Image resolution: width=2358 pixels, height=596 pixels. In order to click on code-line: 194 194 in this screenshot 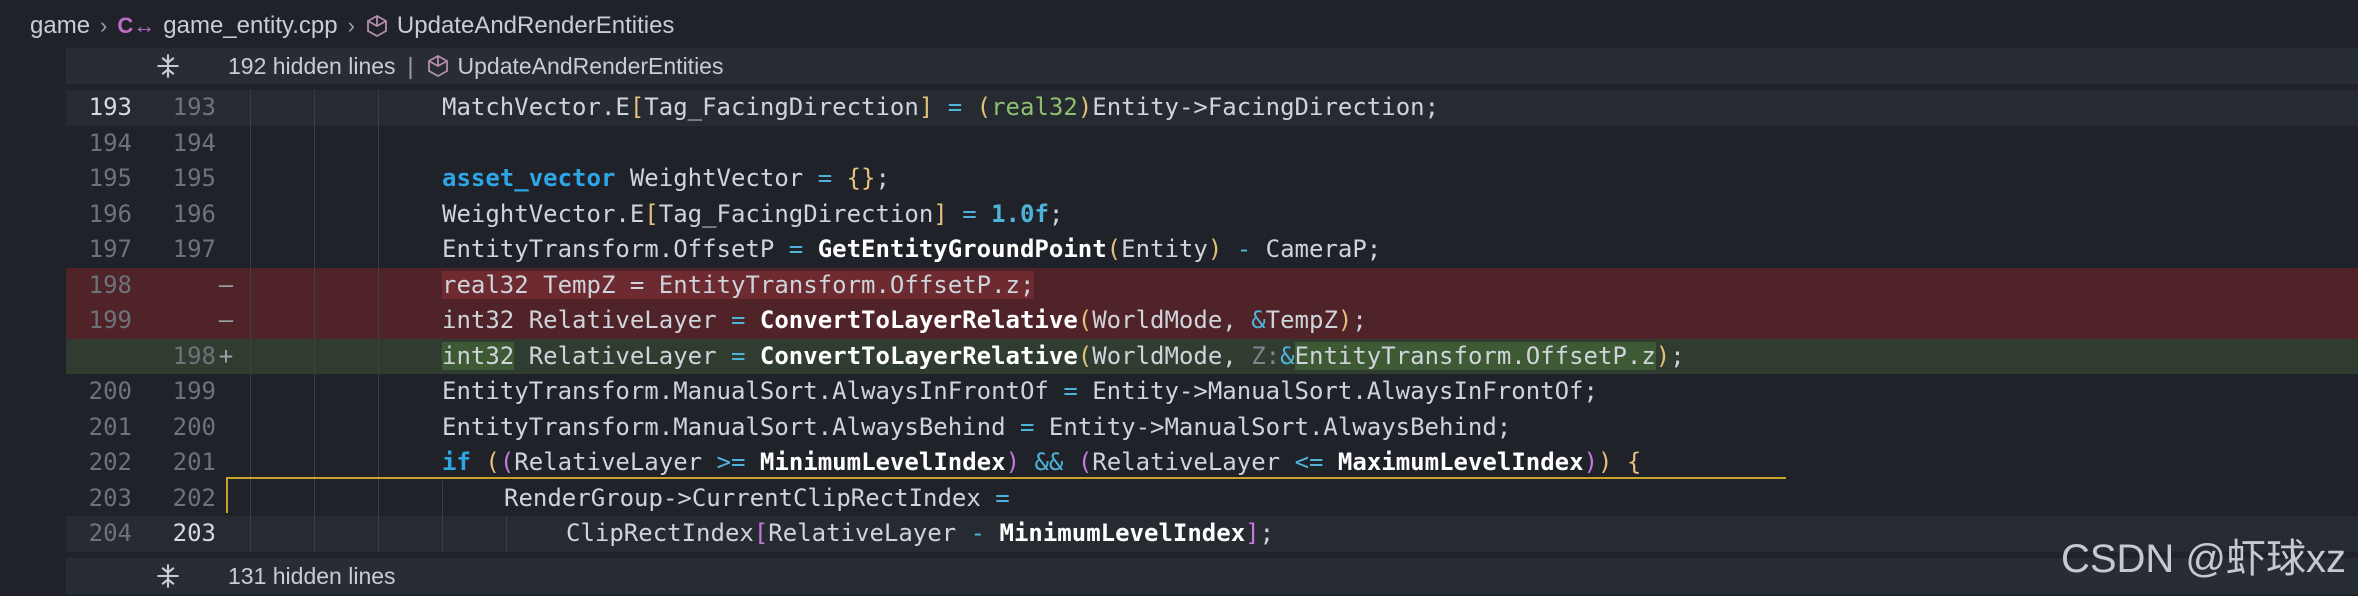, I will do `click(1212, 143)`.